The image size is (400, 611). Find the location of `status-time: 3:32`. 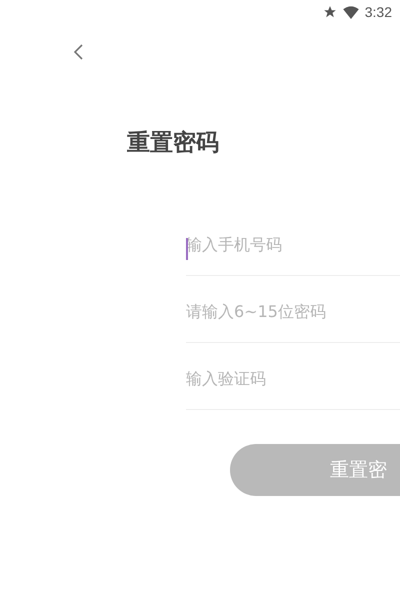

status-time: 3:32 is located at coordinates (378, 12).